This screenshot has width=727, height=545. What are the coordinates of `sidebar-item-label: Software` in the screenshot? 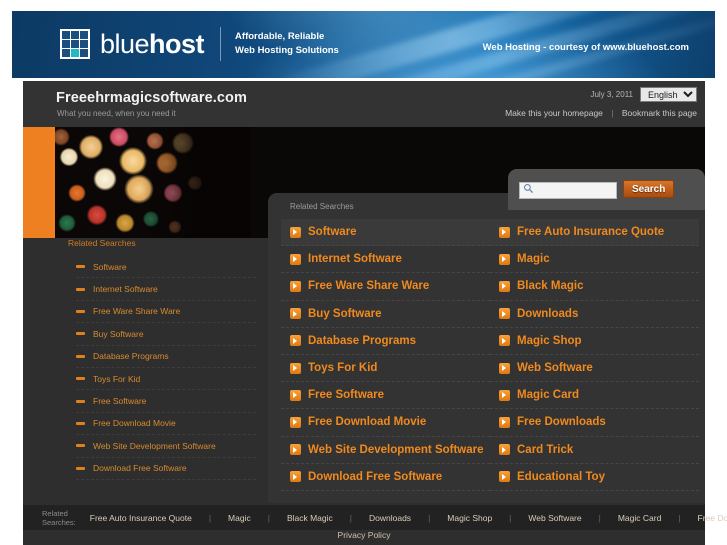 It's located at (110, 266).